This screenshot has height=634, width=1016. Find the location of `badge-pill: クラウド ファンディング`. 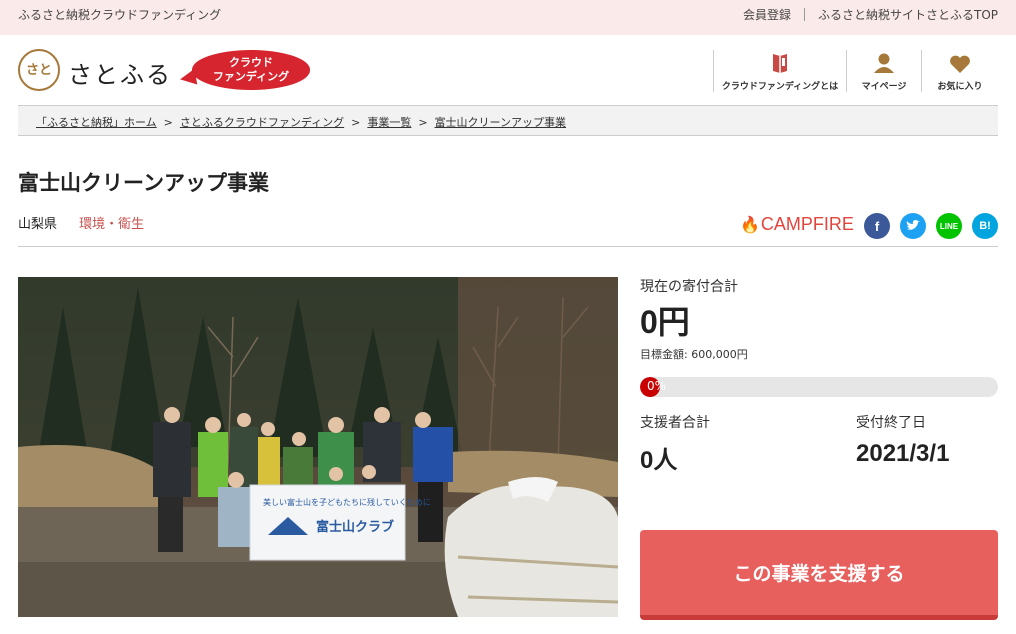

badge-pill: クラウド ファンディング is located at coordinates (251, 70).